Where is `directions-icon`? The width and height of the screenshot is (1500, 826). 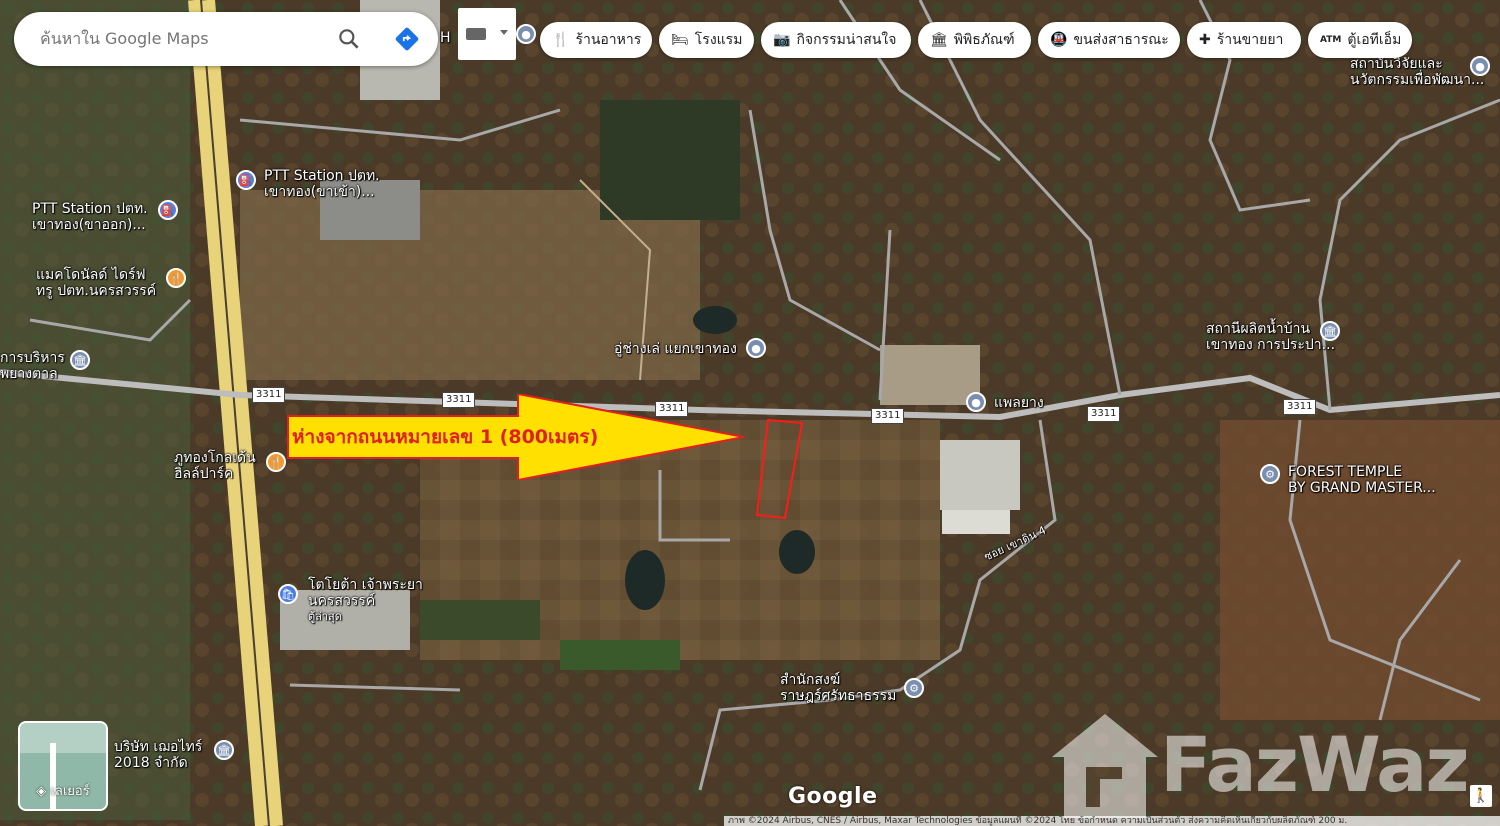 directions-icon is located at coordinates (407, 39).